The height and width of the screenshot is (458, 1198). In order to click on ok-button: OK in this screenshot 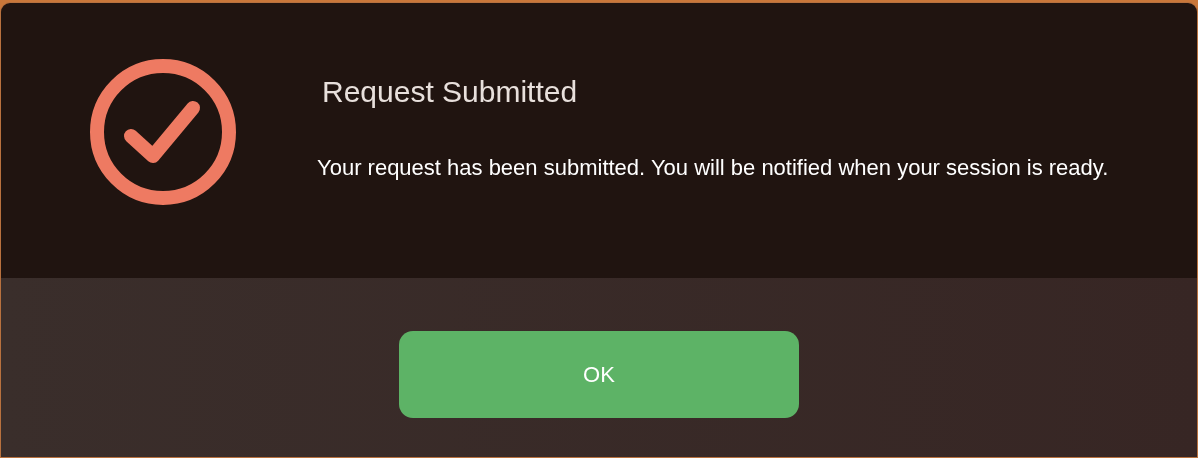, I will do `click(599, 374)`.